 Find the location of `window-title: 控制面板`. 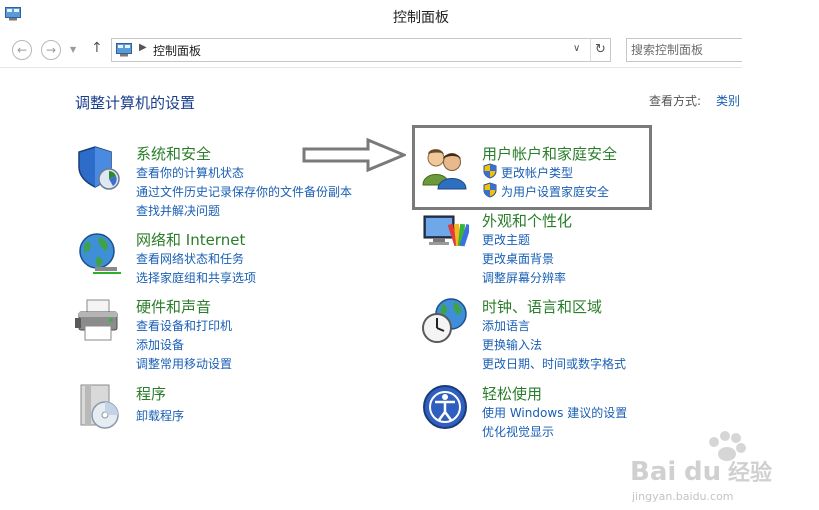

window-title: 控制面板 is located at coordinates (421, 18).